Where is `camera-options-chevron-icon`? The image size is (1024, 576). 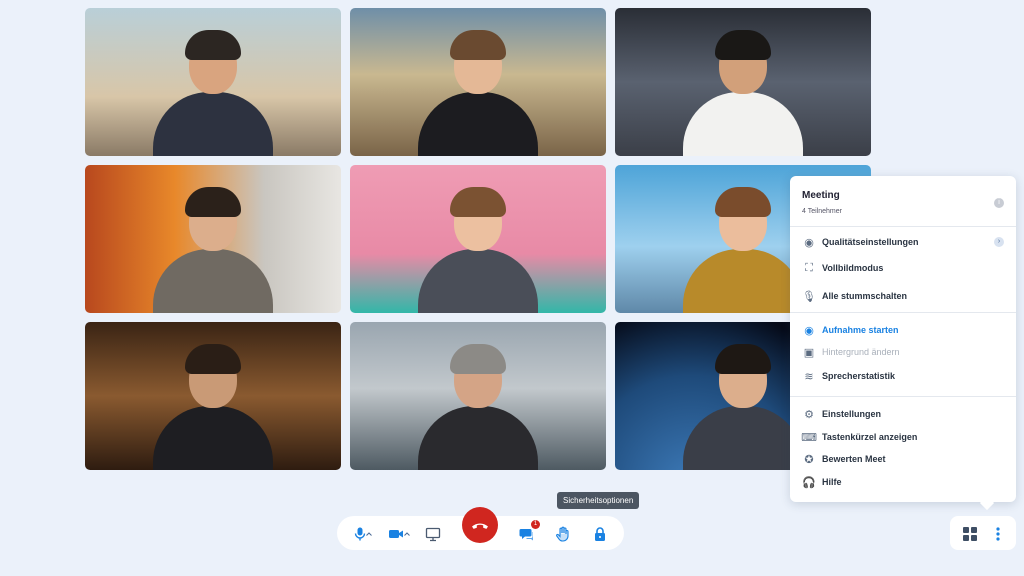 camera-options-chevron-icon is located at coordinates (407, 534).